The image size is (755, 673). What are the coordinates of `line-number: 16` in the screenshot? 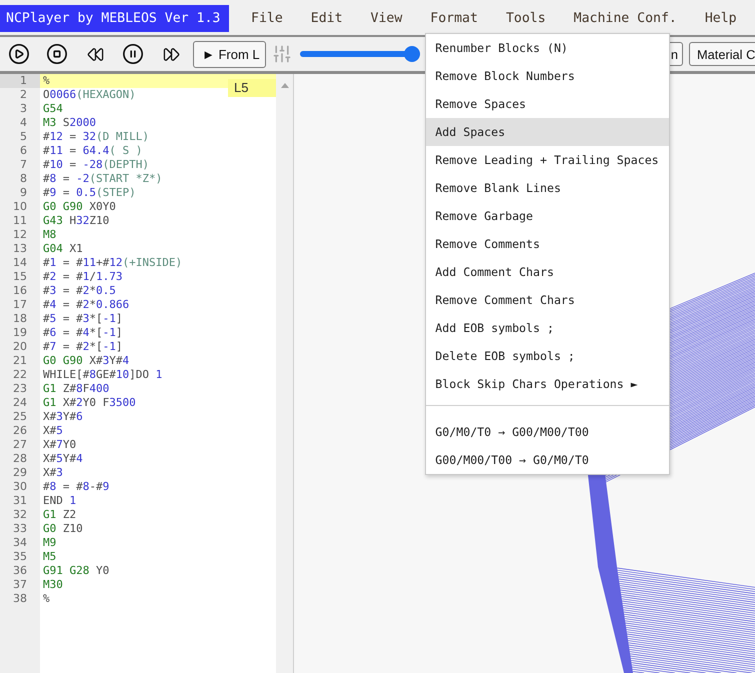 It's located at (20, 291).